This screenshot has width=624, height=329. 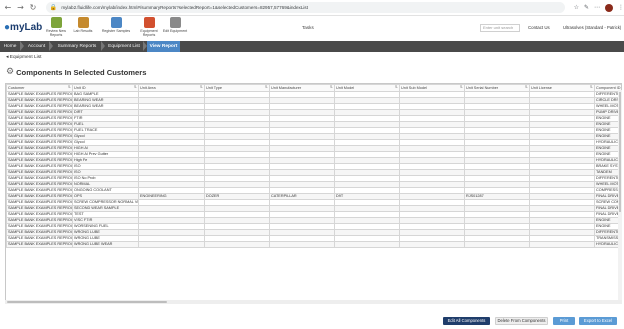 What do you see at coordinates (539, 27) in the screenshot?
I see `contact-us-link: Contact Us` at bounding box center [539, 27].